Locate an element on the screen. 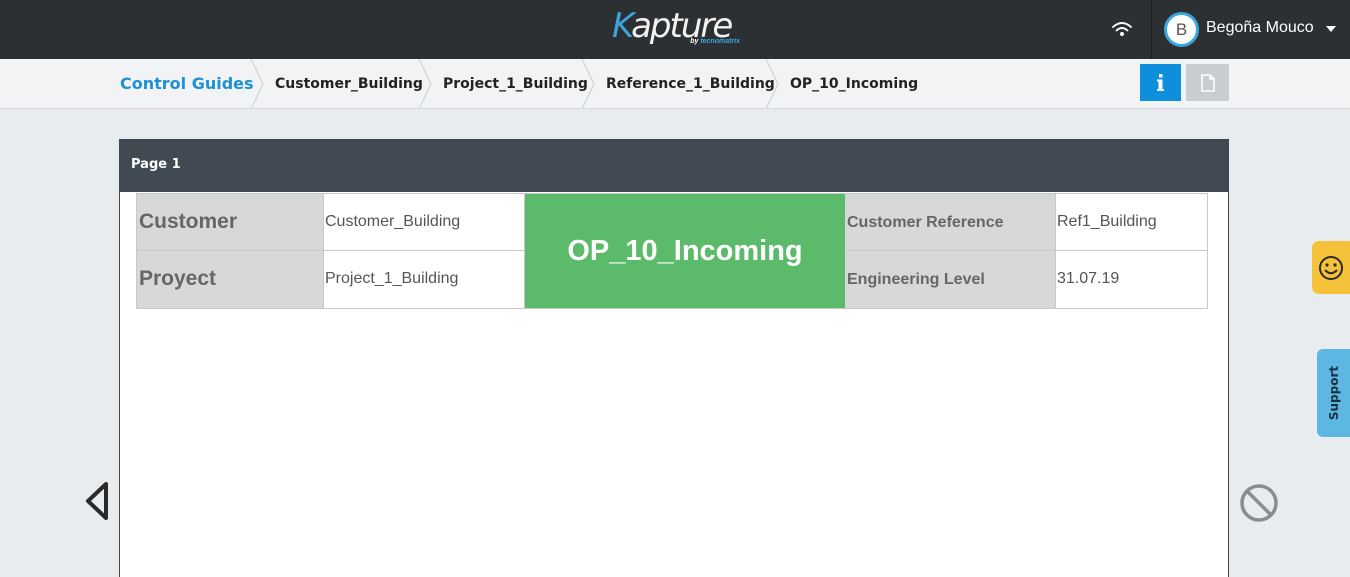  previous-page-button is located at coordinates (98, 501).